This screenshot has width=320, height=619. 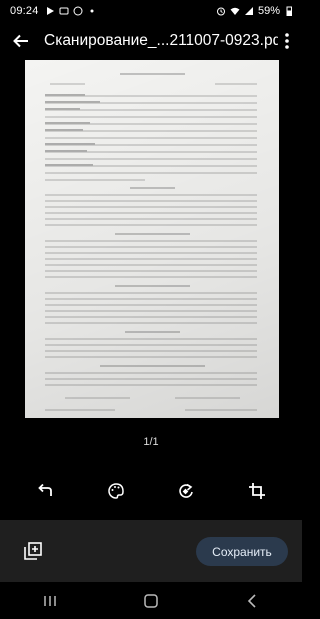 What do you see at coordinates (64, 11) in the screenshot?
I see `message-icon` at bounding box center [64, 11].